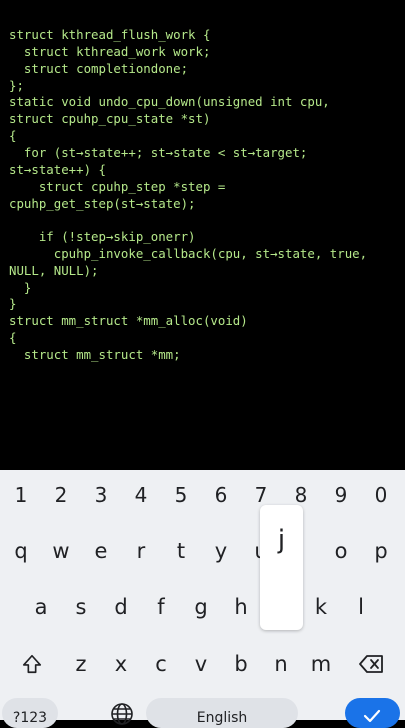 The image size is (405, 728). What do you see at coordinates (101, 551) in the screenshot?
I see `key-e: e` at bounding box center [101, 551].